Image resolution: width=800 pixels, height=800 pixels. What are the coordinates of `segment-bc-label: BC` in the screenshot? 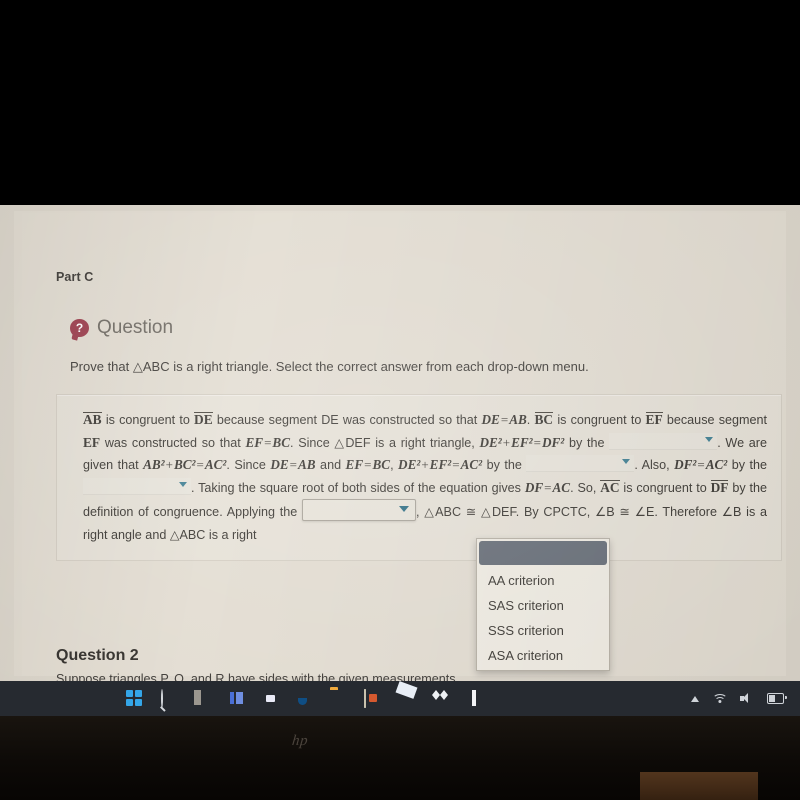 It's located at (544, 419).